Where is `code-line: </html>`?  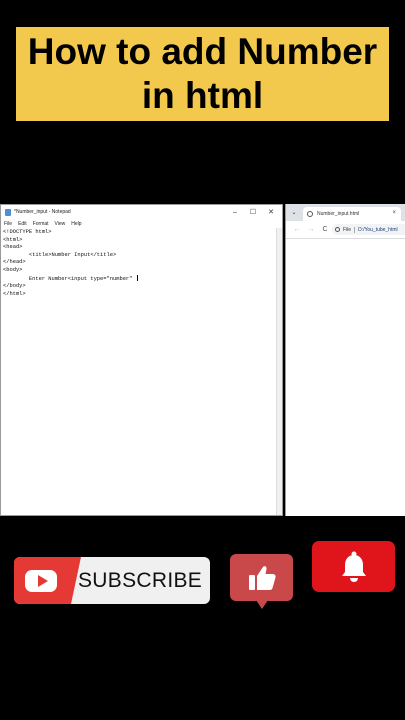 code-line: </html> is located at coordinates (14, 293).